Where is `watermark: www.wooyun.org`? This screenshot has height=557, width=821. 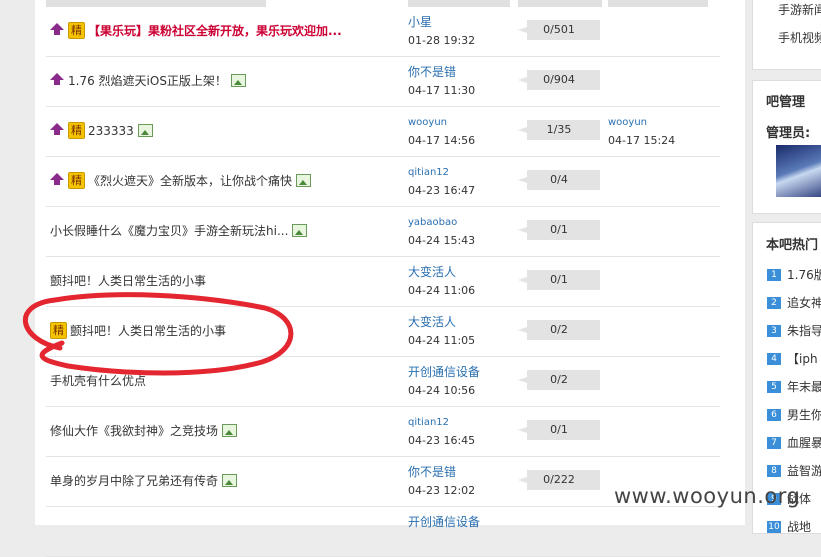
watermark: www.wooyun.org is located at coordinates (707, 496).